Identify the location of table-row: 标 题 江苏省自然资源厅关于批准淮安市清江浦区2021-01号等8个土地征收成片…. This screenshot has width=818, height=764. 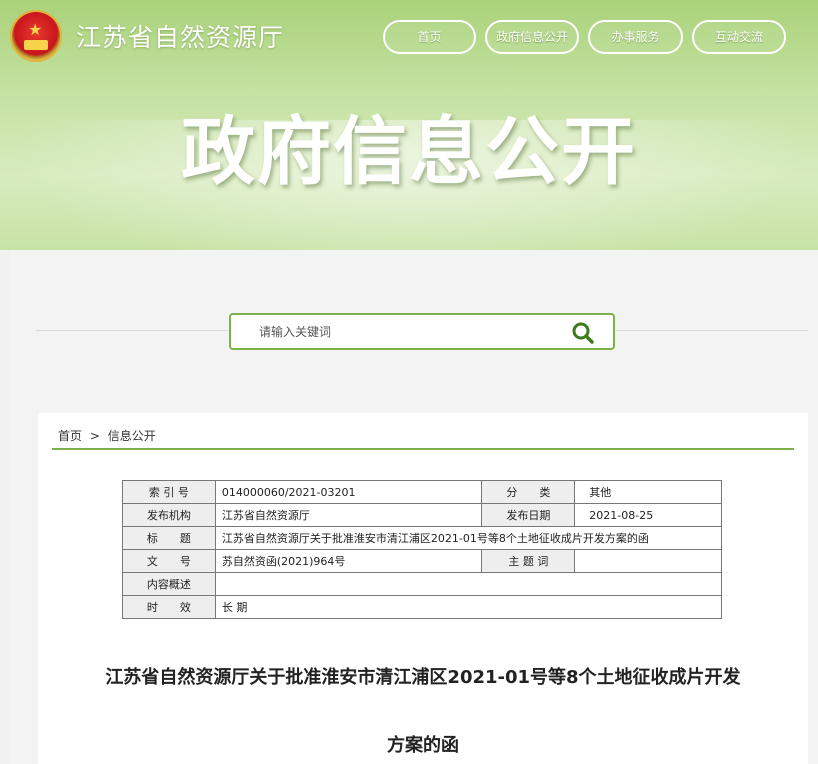
(422, 538).